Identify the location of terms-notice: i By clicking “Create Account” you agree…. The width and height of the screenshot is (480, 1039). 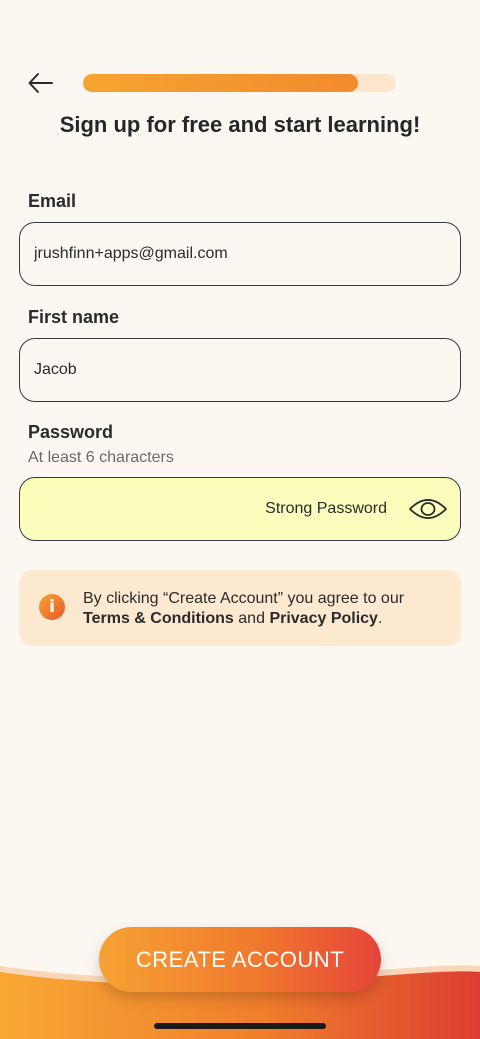
(240, 608).